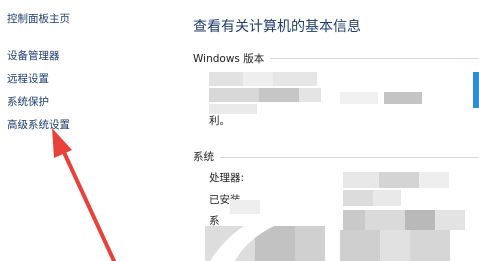 The width and height of the screenshot is (479, 261). Describe the element at coordinates (229, 59) in the screenshot. I see `windows-edition-header: Windows 版本` at that location.